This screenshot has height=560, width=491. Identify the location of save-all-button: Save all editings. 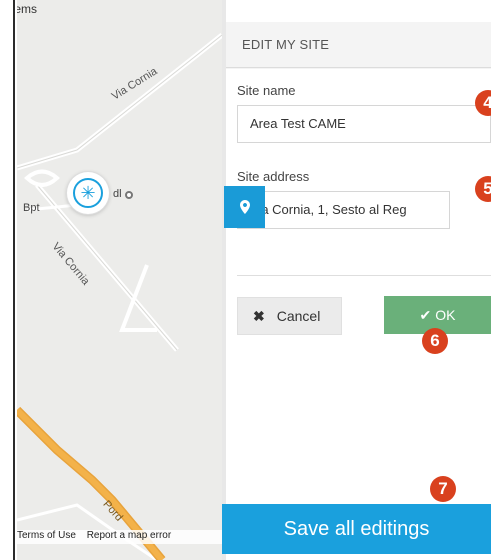
(356, 529).